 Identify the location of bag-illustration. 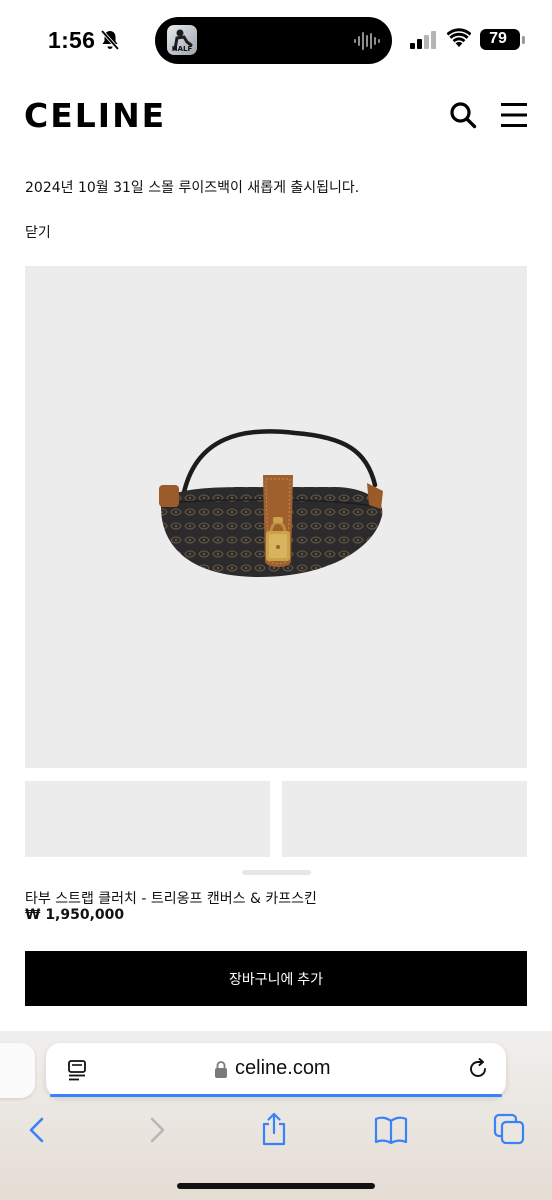
(271, 503).